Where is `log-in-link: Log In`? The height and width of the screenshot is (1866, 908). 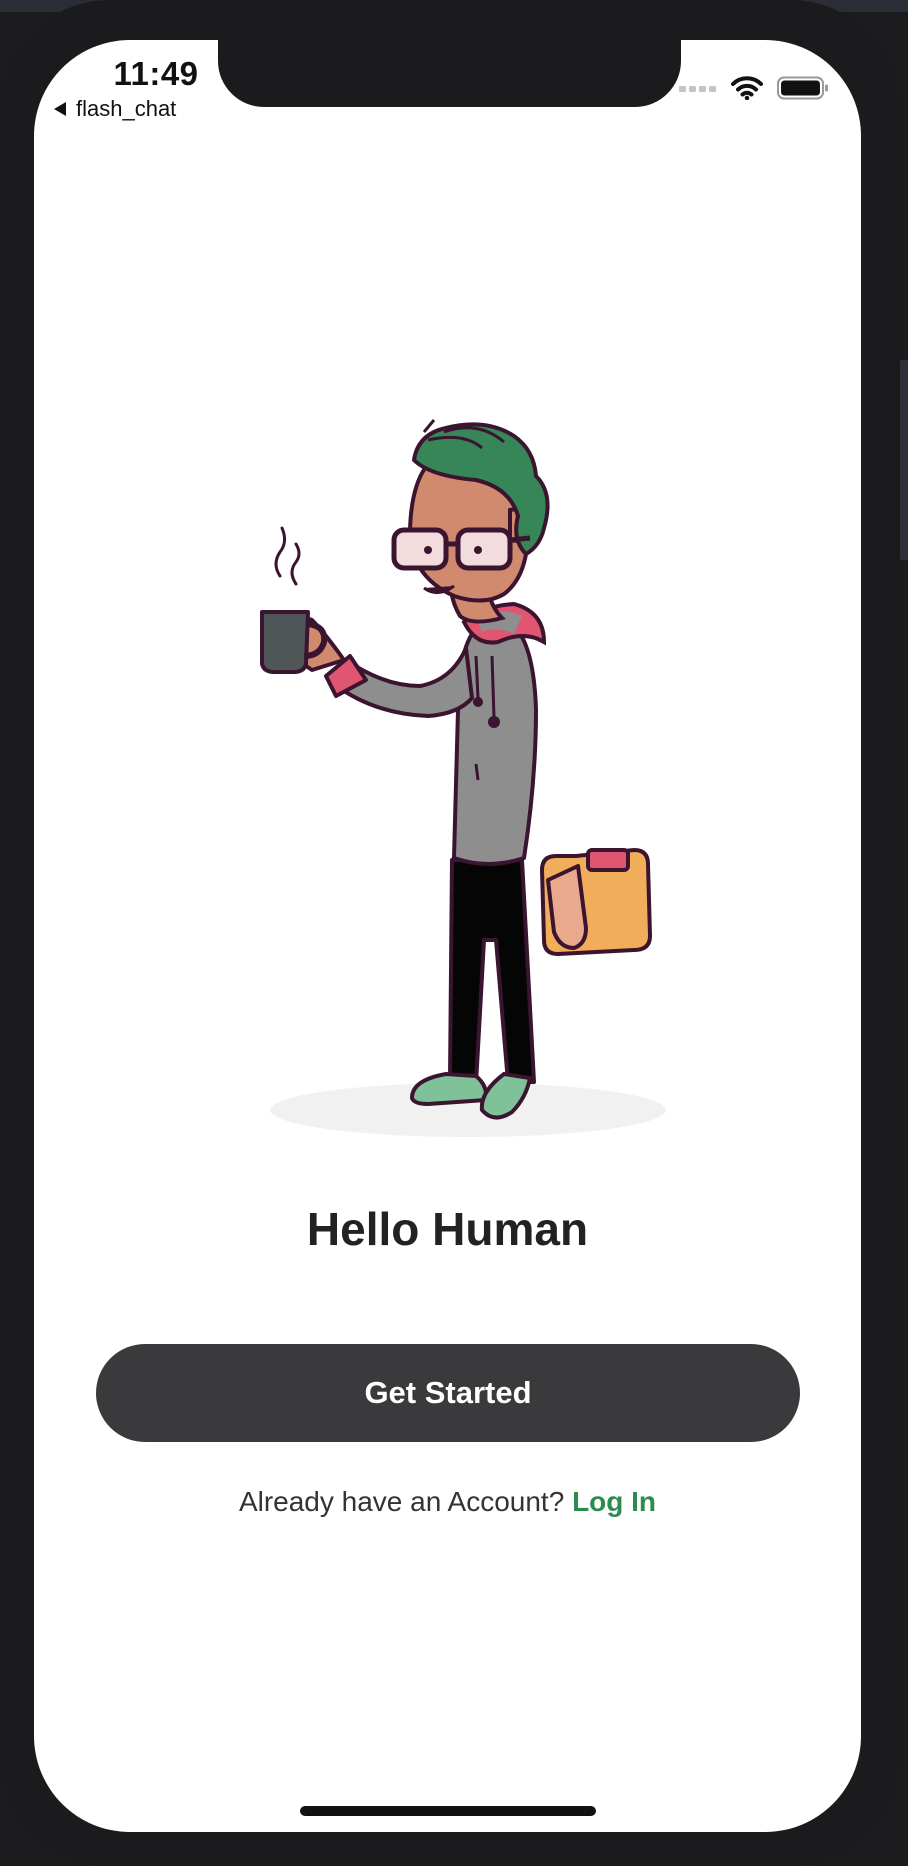
log-in-link: Log In is located at coordinates (614, 1501).